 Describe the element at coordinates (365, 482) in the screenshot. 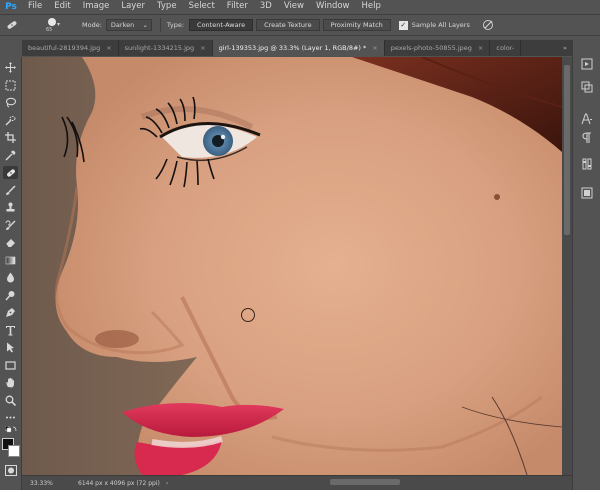

I see `horizontal-scrollbar-thumb` at that location.